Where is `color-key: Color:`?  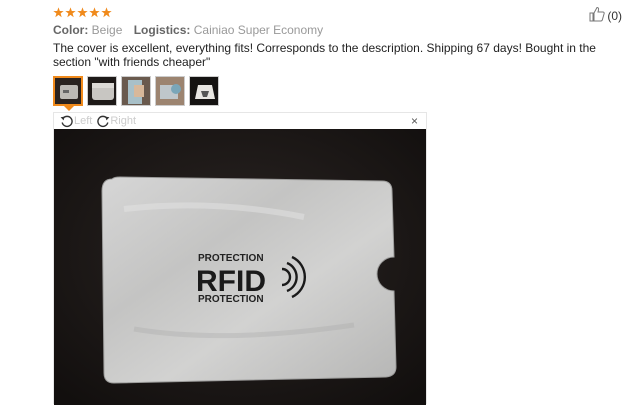
color-key: Color: is located at coordinates (71, 30).